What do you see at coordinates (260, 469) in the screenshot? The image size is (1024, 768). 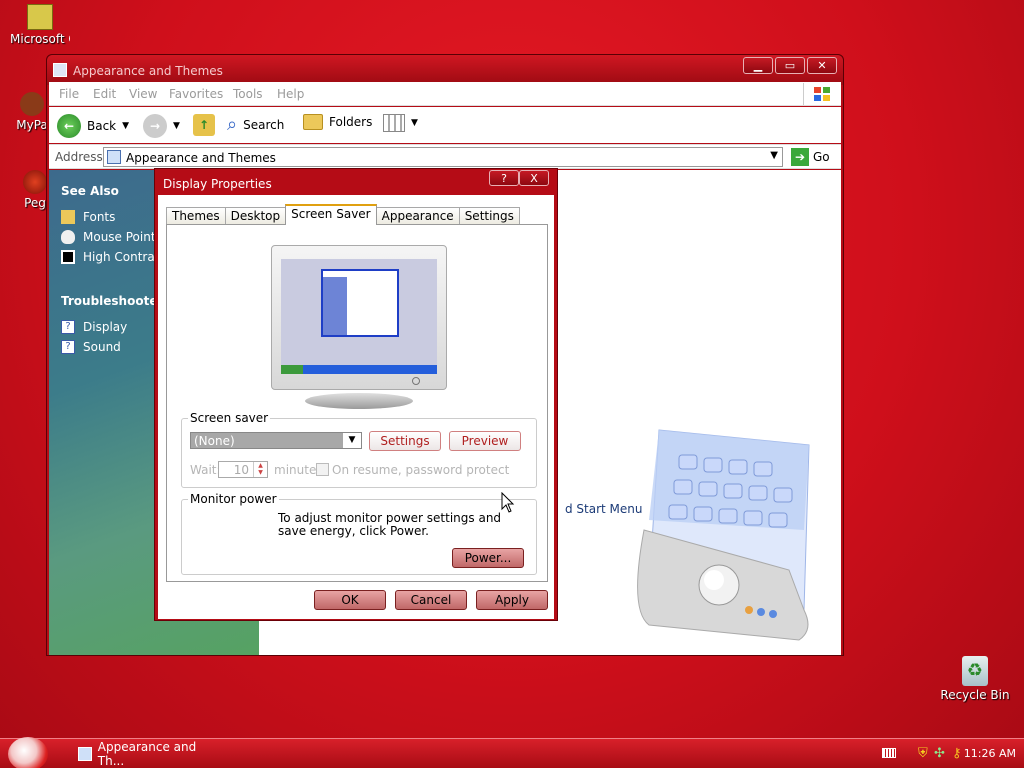 I see `spinner-arrows-icon: ▲ ▼` at bounding box center [260, 469].